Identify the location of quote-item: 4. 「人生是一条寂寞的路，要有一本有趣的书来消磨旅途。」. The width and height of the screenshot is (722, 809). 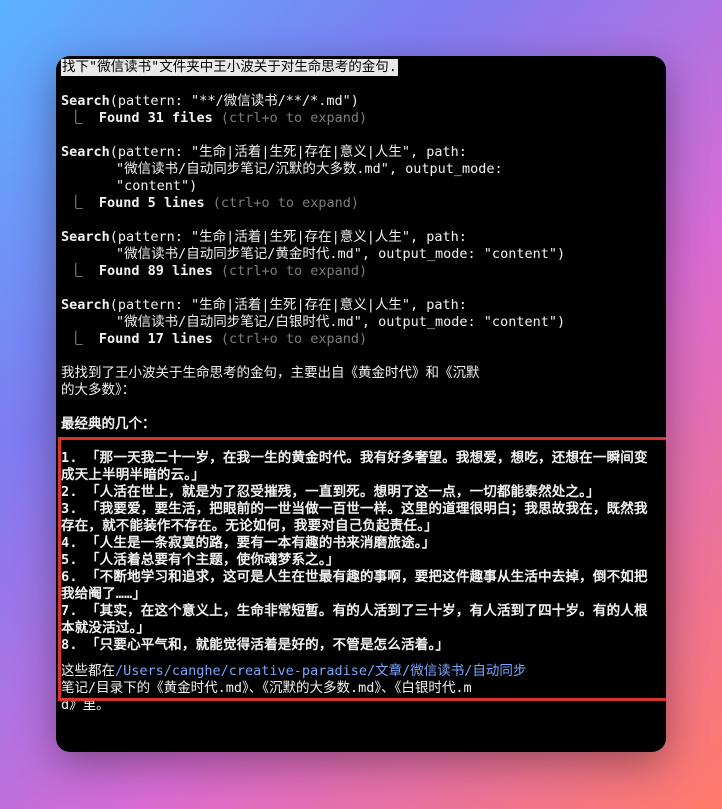
(248, 543).